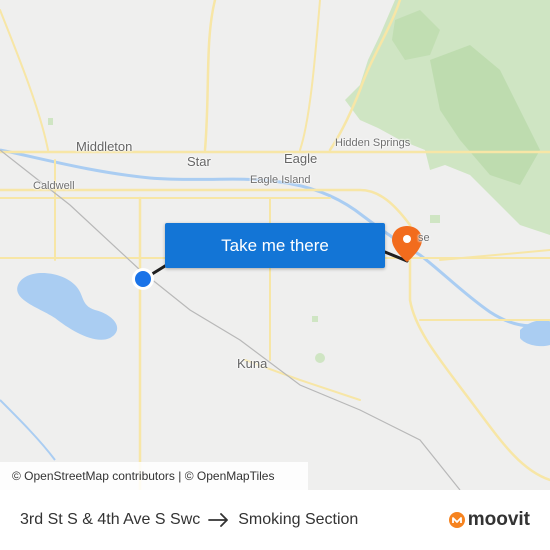  Describe the element at coordinates (498, 519) in the screenshot. I see `moovit-wordmark: moovit` at that location.